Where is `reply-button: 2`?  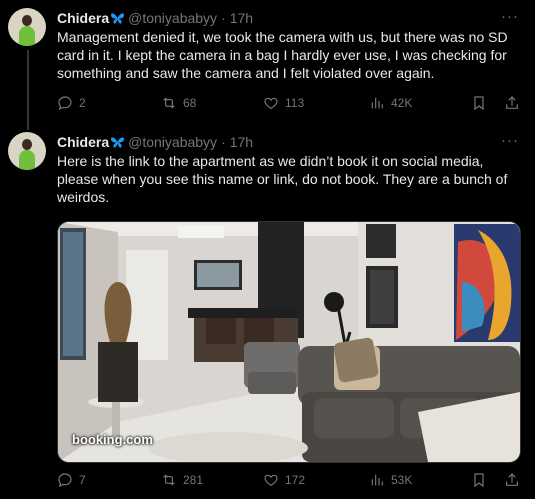 reply-button: 2 is located at coordinates (71, 103).